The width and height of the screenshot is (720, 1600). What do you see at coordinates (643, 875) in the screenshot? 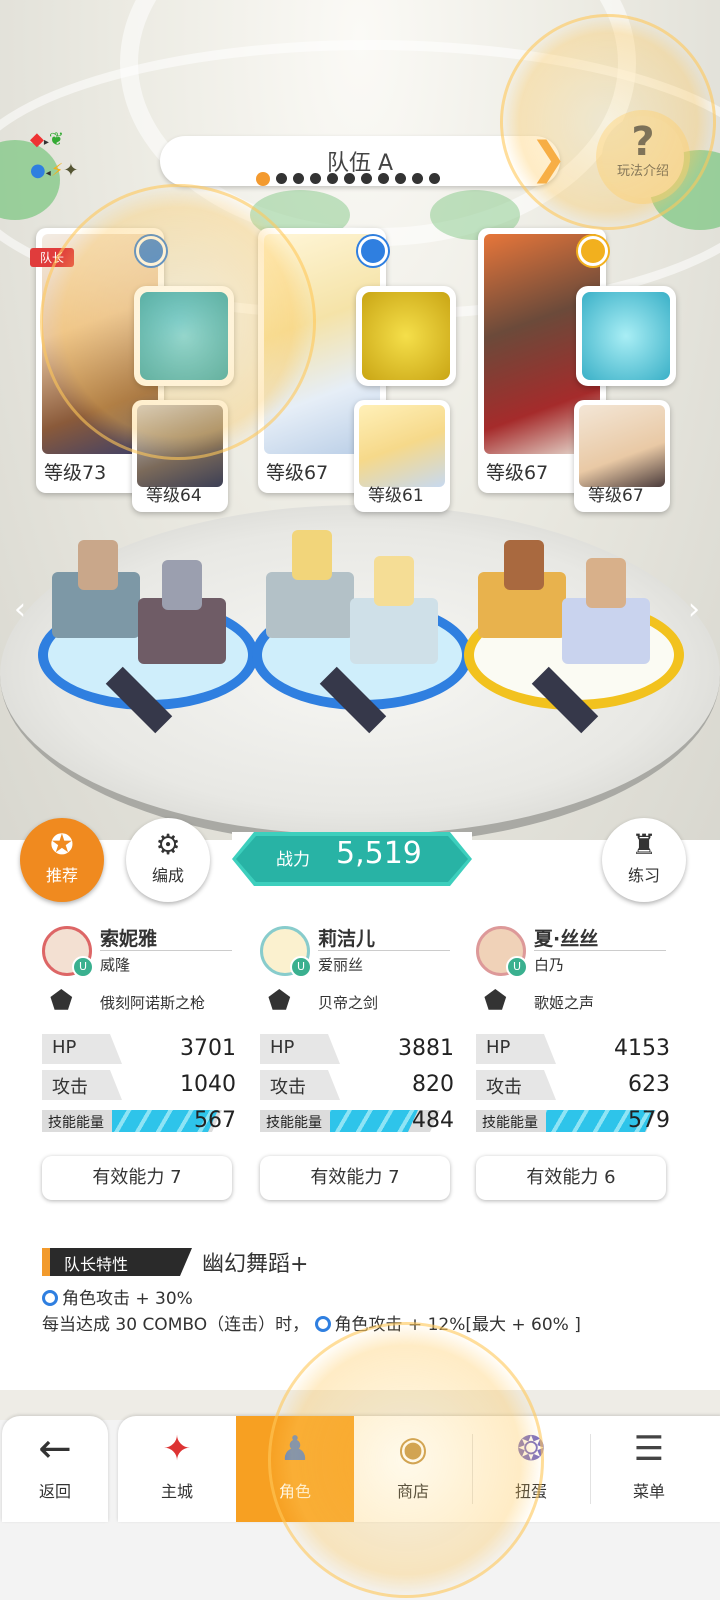
I see `practice-label: 练习` at bounding box center [643, 875].